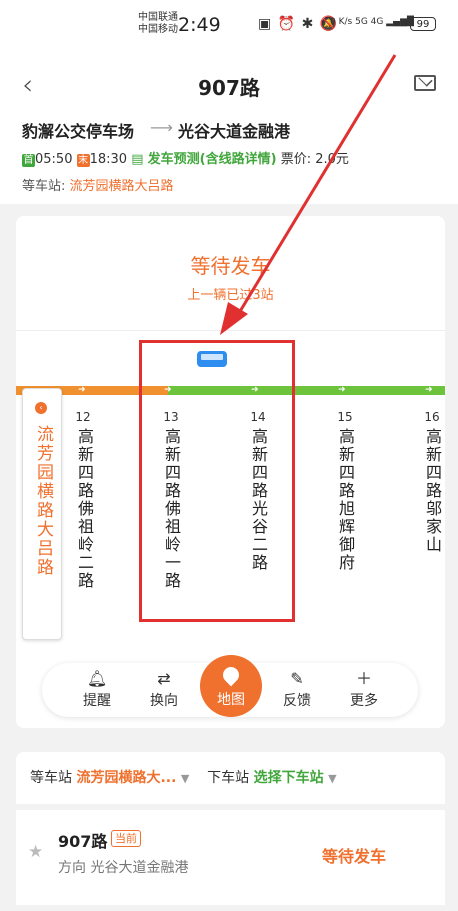 This screenshot has width=458, height=911. What do you see at coordinates (234, 131) in the screenshot?
I see `route-destination: 光谷大道金融港` at bounding box center [234, 131].